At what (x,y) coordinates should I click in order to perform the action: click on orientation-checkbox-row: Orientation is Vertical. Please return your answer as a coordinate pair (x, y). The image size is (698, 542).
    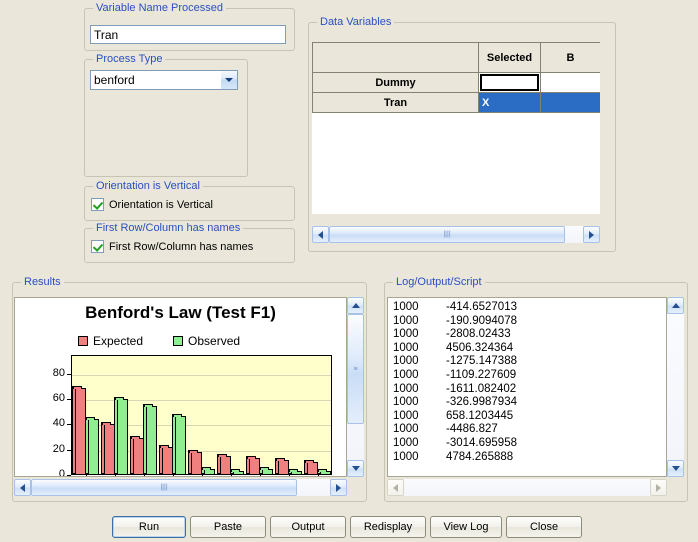
    Looking at the image, I should click on (152, 204).